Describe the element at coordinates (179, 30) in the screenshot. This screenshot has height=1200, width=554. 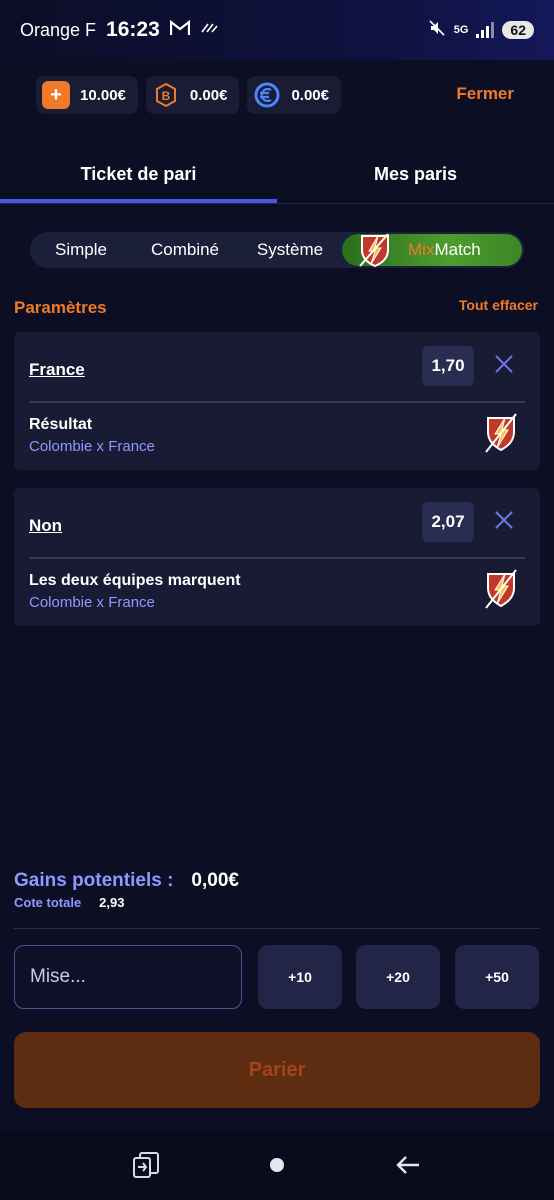
I see `gmail-icon` at that location.